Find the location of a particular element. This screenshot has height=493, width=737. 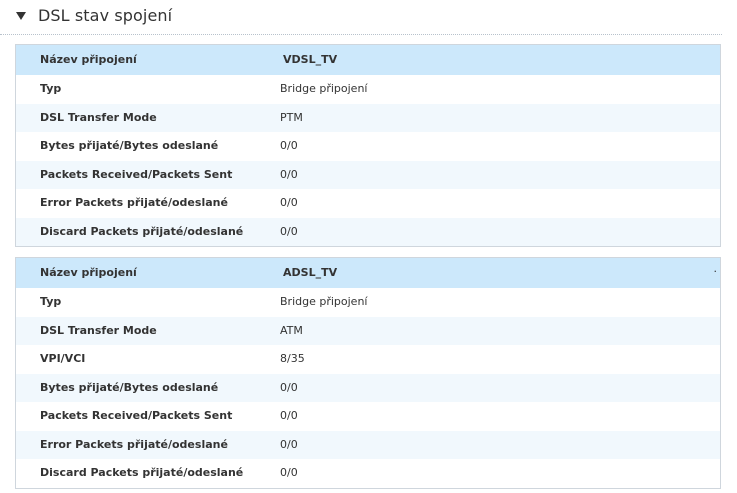

row-value: ATM is located at coordinates (291, 330).